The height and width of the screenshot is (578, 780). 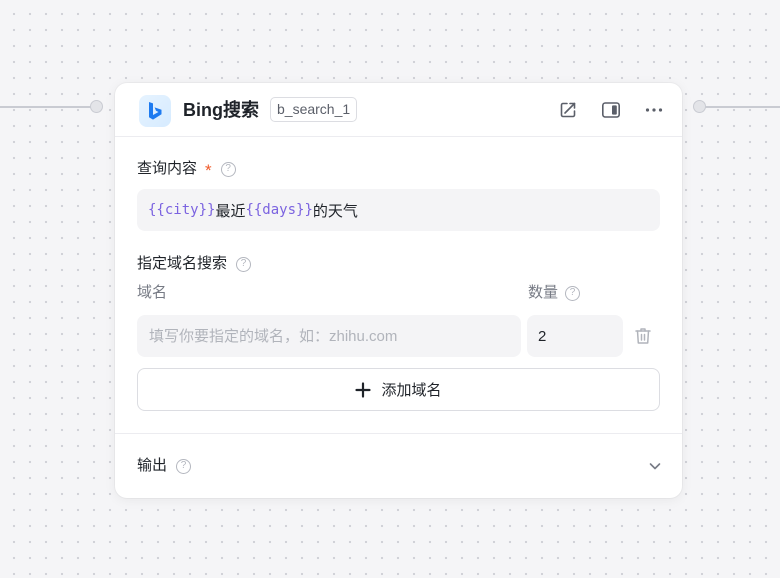 I want to click on incoming-edge, so click(x=46, y=107).